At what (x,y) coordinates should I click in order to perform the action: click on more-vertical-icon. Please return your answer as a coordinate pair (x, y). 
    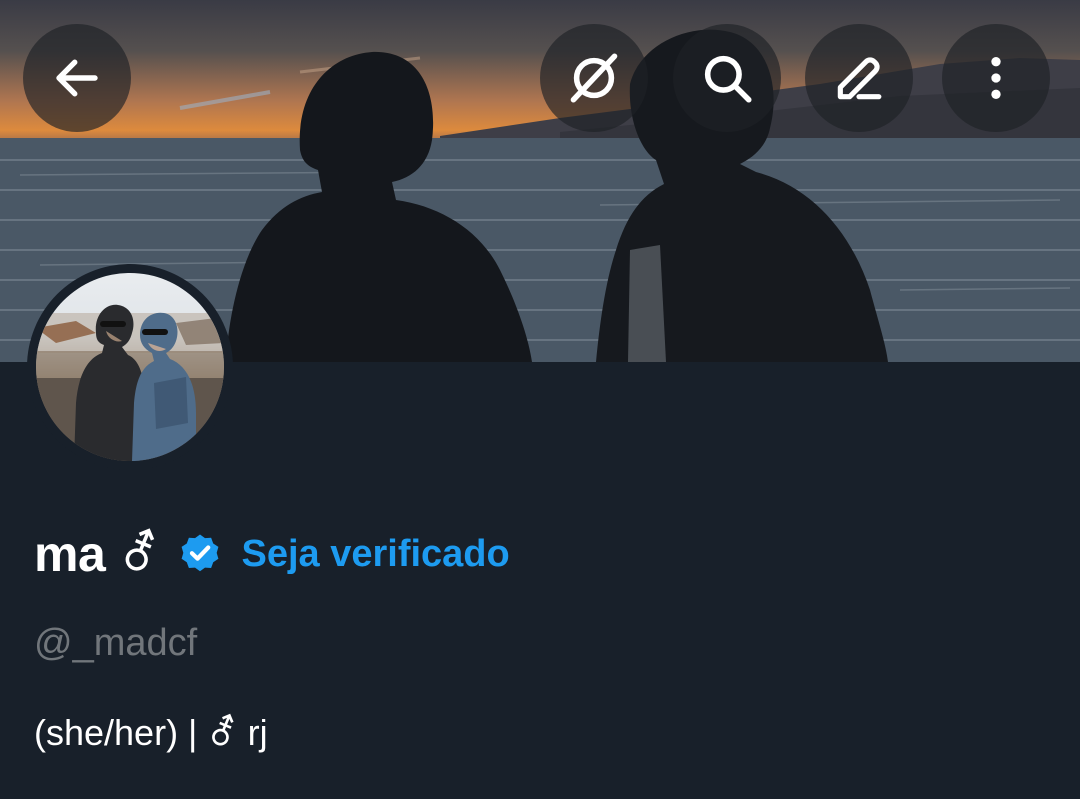
    Looking at the image, I should click on (996, 78).